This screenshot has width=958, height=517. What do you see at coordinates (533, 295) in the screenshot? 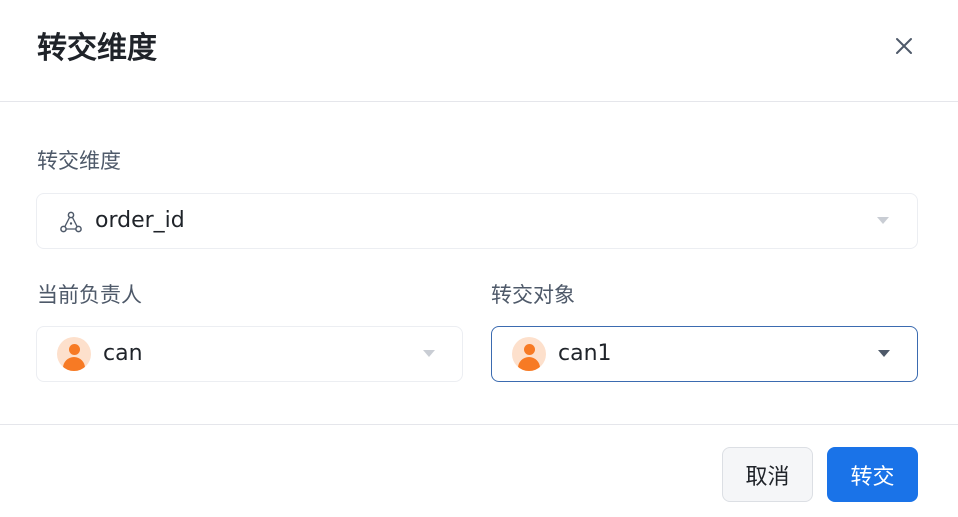
I see `transfer-target-label: 转交对象` at bounding box center [533, 295].